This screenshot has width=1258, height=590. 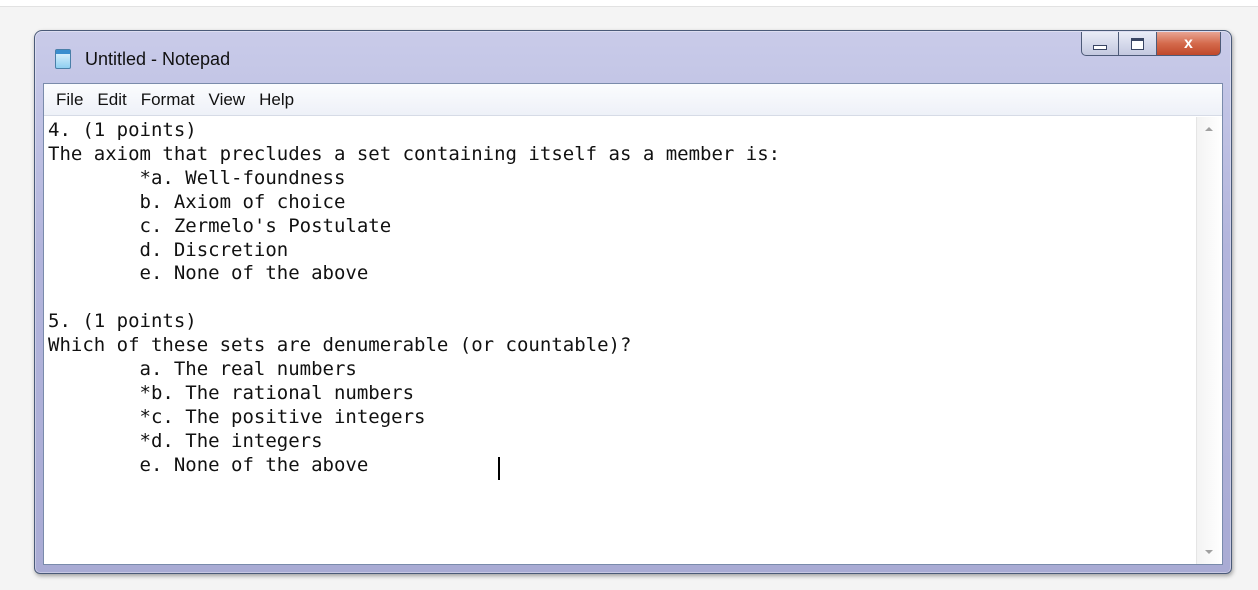 What do you see at coordinates (1100, 47) in the screenshot?
I see `minimize-icon` at bounding box center [1100, 47].